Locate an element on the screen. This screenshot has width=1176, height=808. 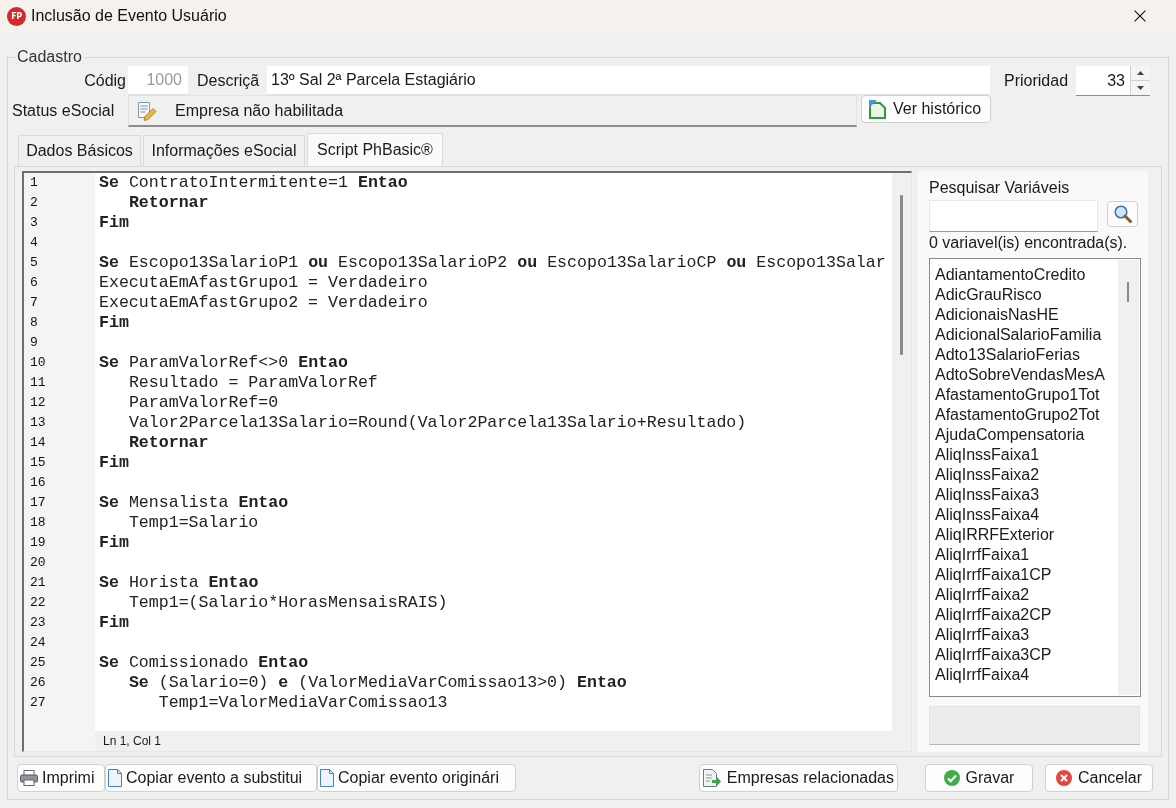
spin-up-button is located at coordinates (1140, 73).